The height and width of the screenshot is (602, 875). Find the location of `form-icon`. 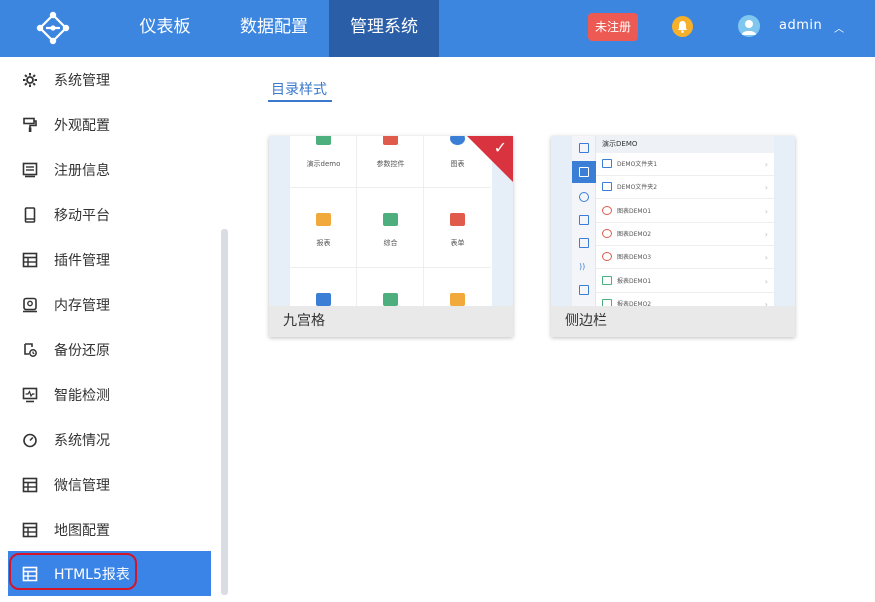

form-icon is located at coordinates (457, 219).